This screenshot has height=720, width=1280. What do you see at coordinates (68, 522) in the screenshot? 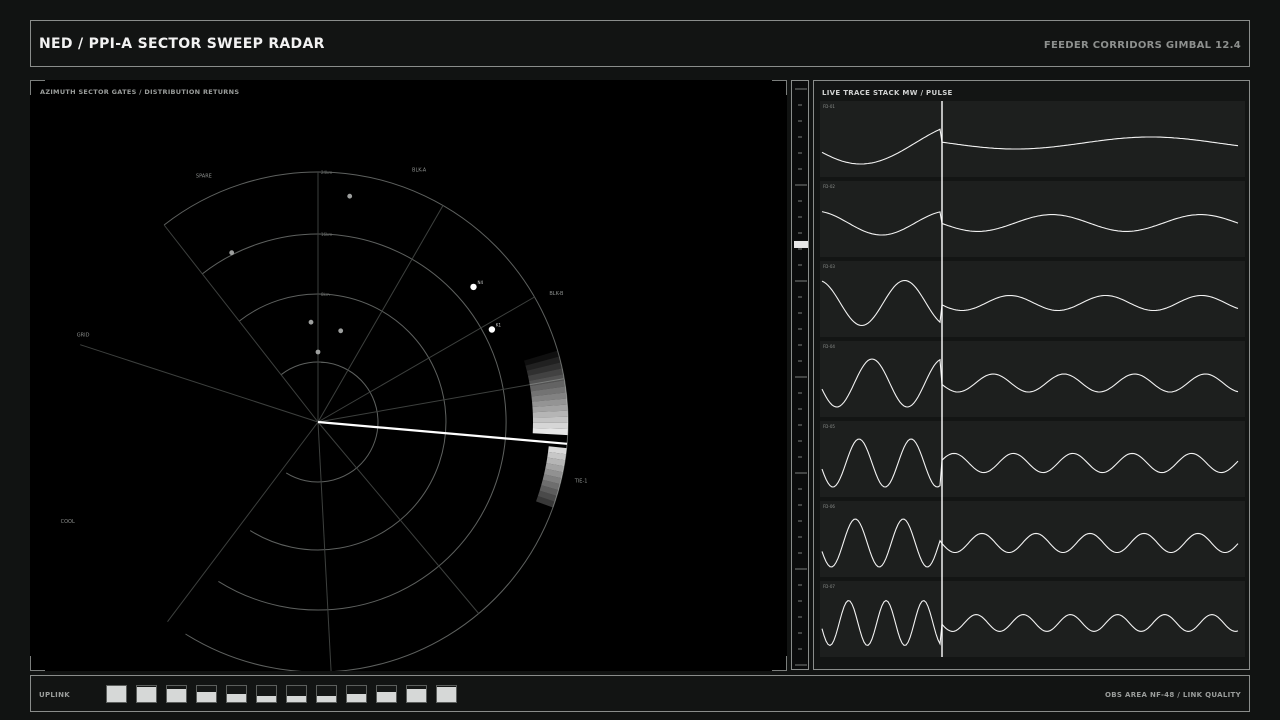
I see `sector-label: COOL` at bounding box center [68, 522].